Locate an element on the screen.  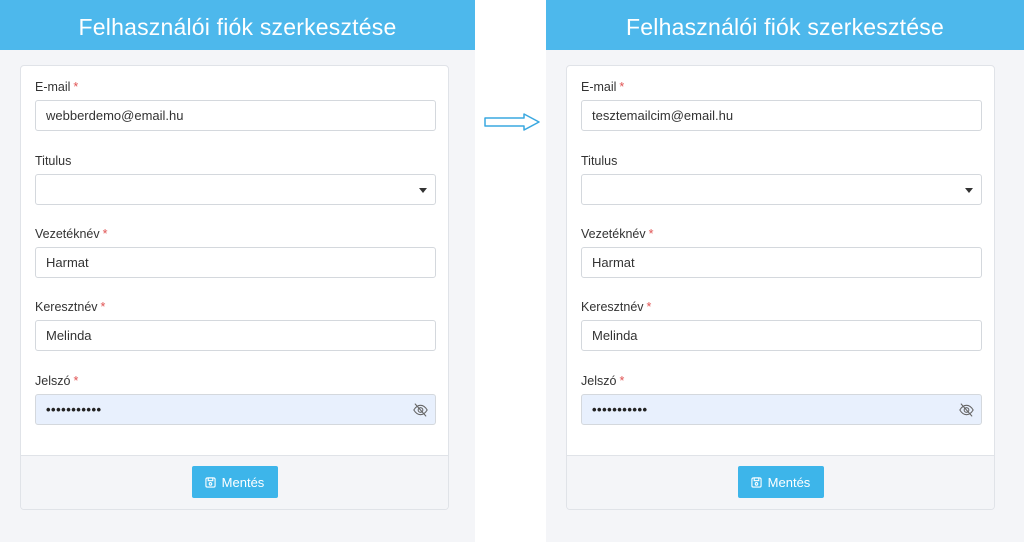
email-input: webberdemo@email.hu is located at coordinates (235, 115).